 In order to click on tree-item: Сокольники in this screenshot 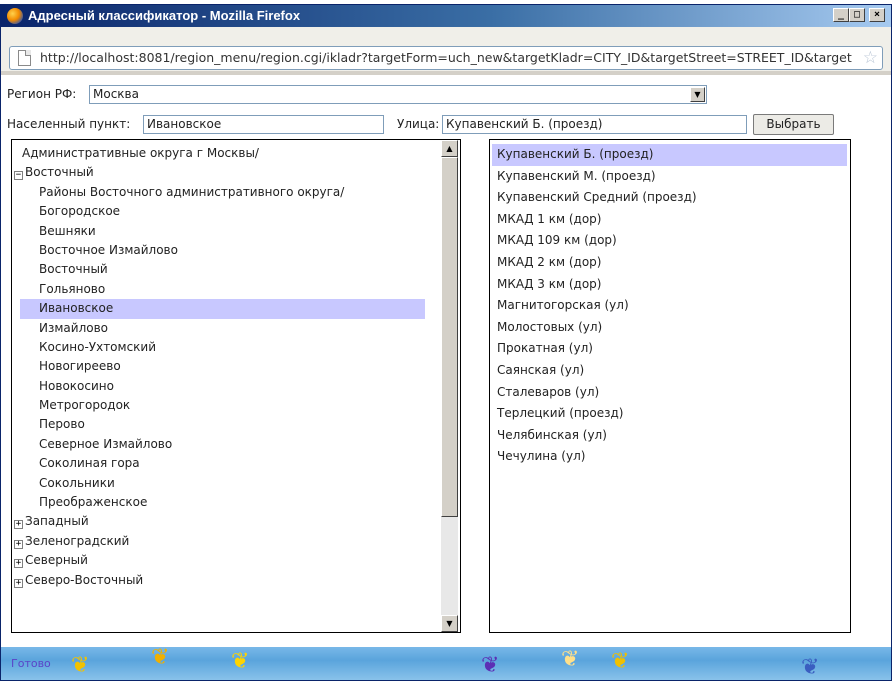, I will do `click(227, 483)`.